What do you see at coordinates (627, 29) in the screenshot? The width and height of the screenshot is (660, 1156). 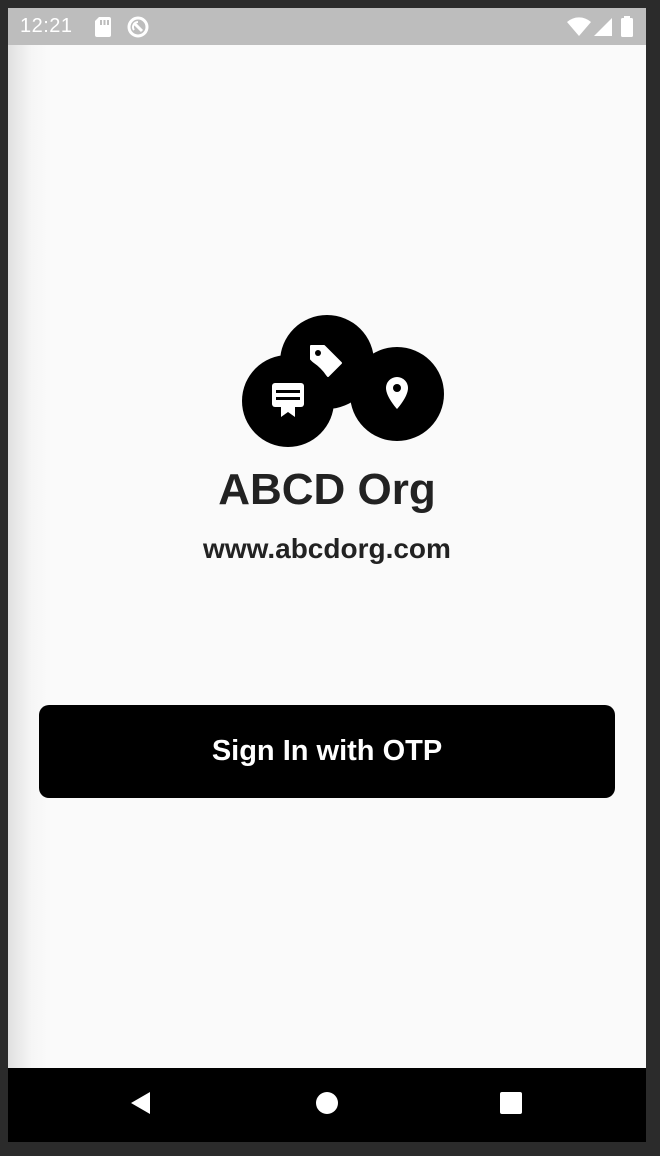 I see `battery-icon` at bounding box center [627, 29].